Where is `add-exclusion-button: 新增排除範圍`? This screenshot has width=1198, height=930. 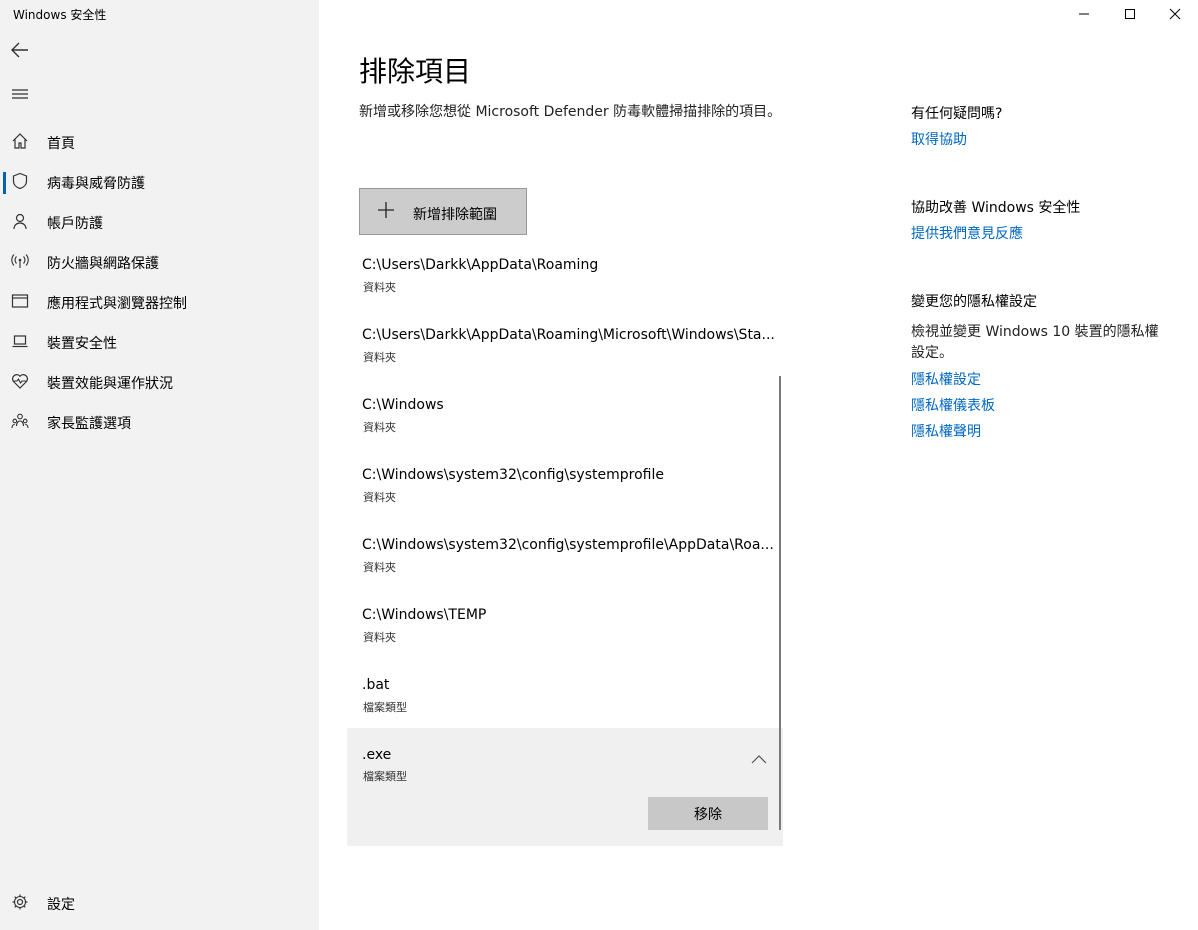
add-exclusion-button: 新增排除範圍 is located at coordinates (443, 211).